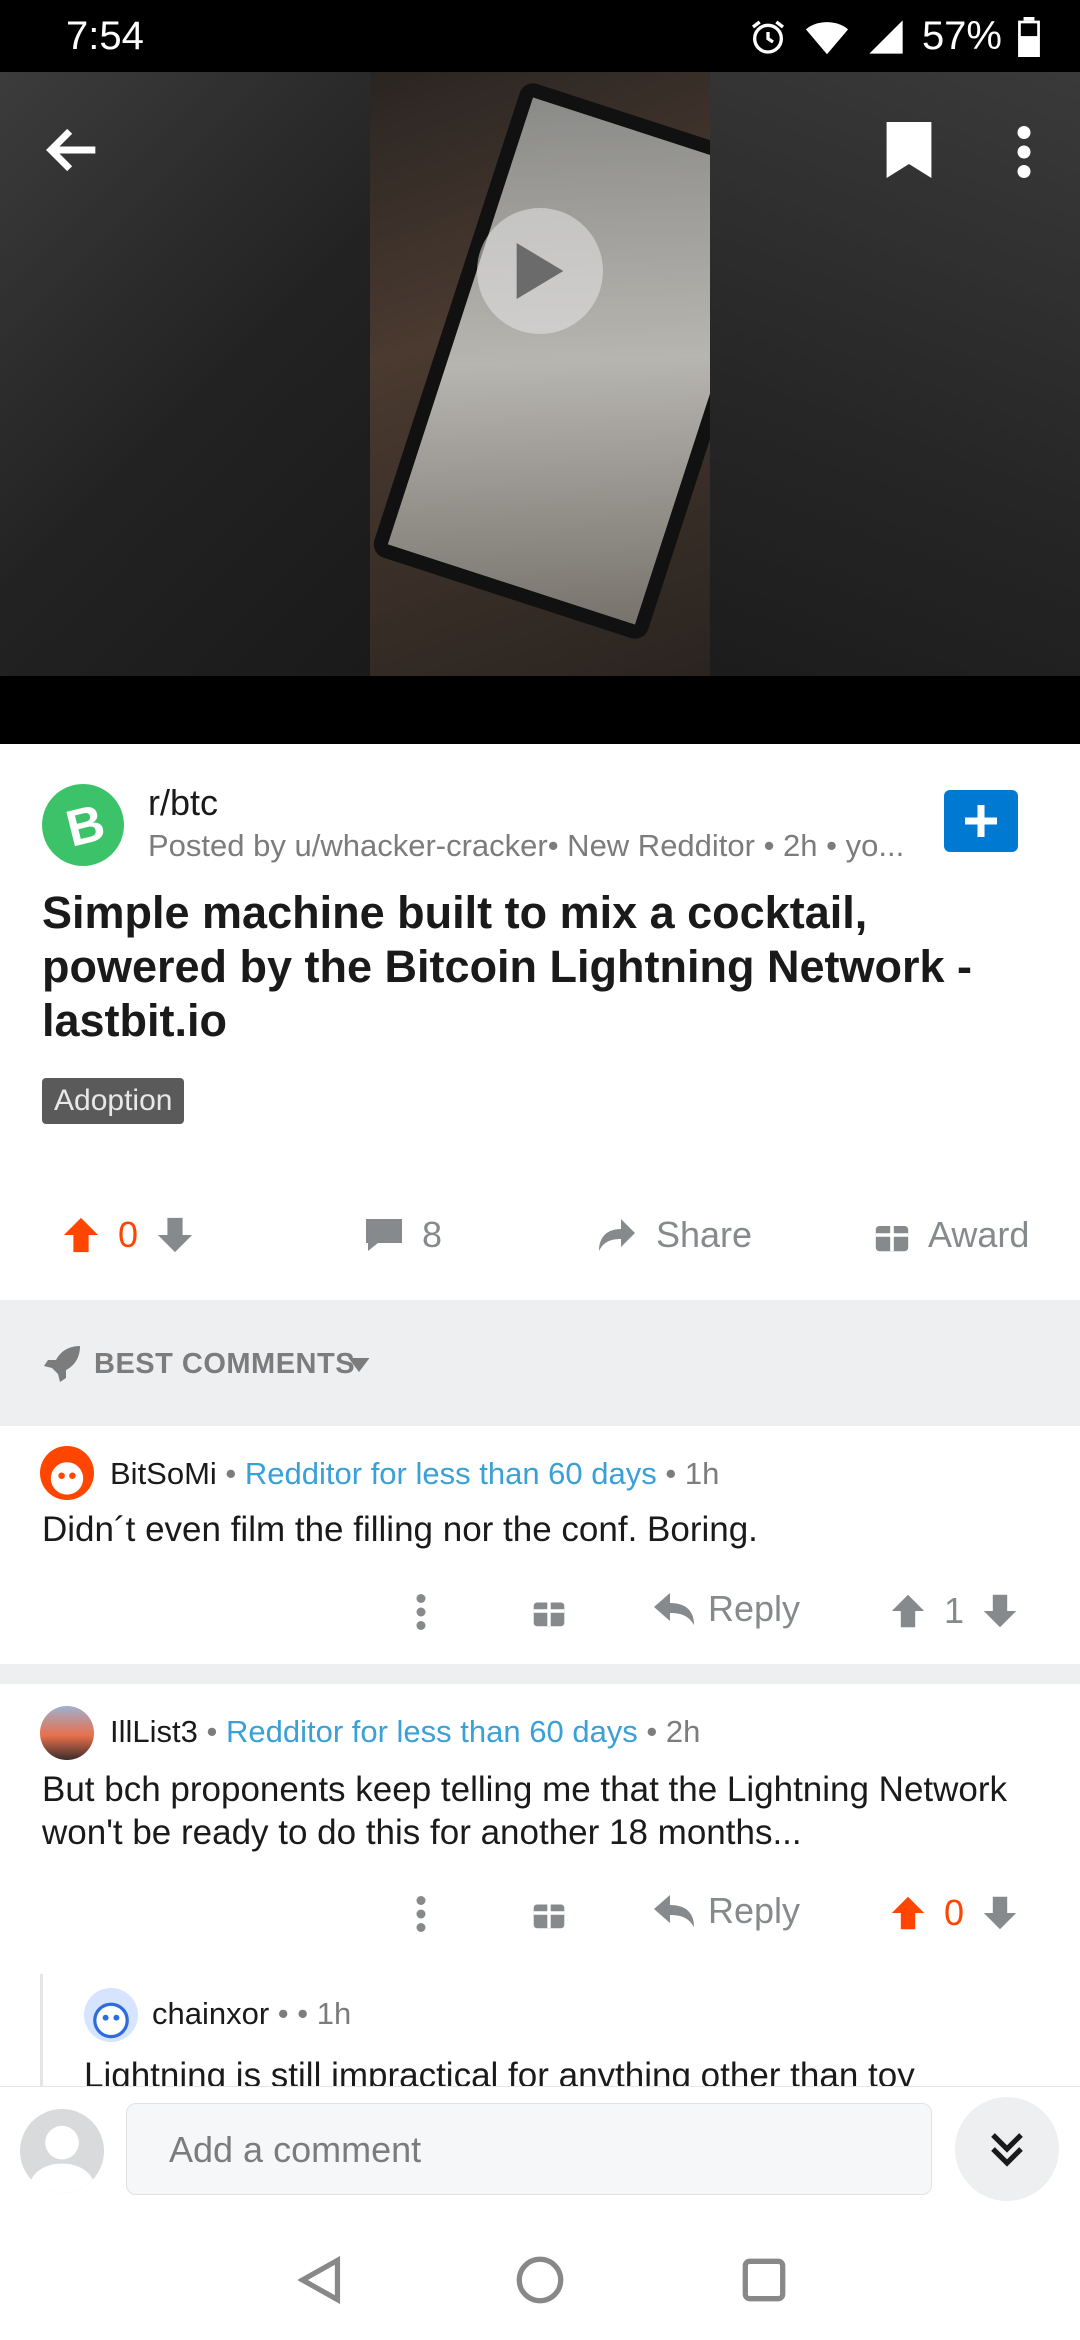 Image resolution: width=1080 pixels, height=2340 pixels. Describe the element at coordinates (432, 1234) in the screenshot. I see `comment-count: 8` at that location.